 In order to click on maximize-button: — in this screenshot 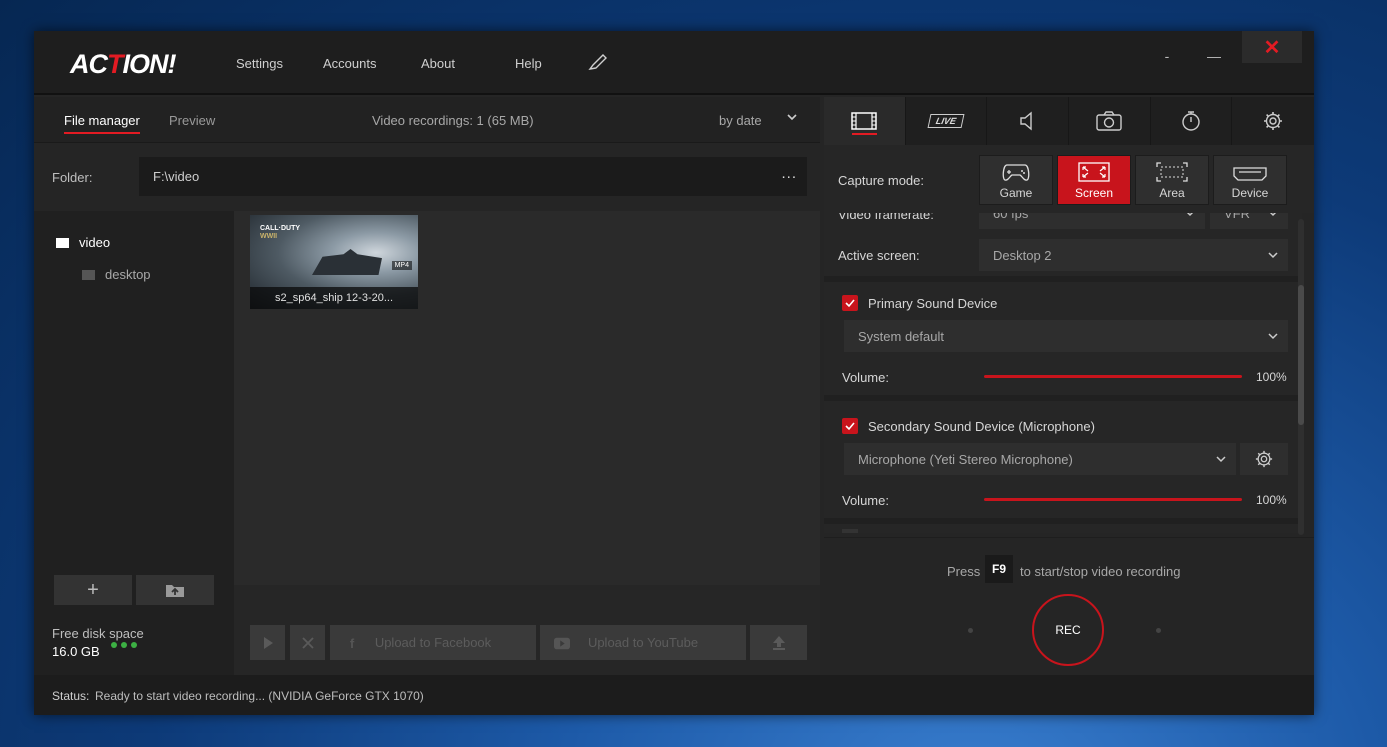, I will do `click(1214, 56)`.